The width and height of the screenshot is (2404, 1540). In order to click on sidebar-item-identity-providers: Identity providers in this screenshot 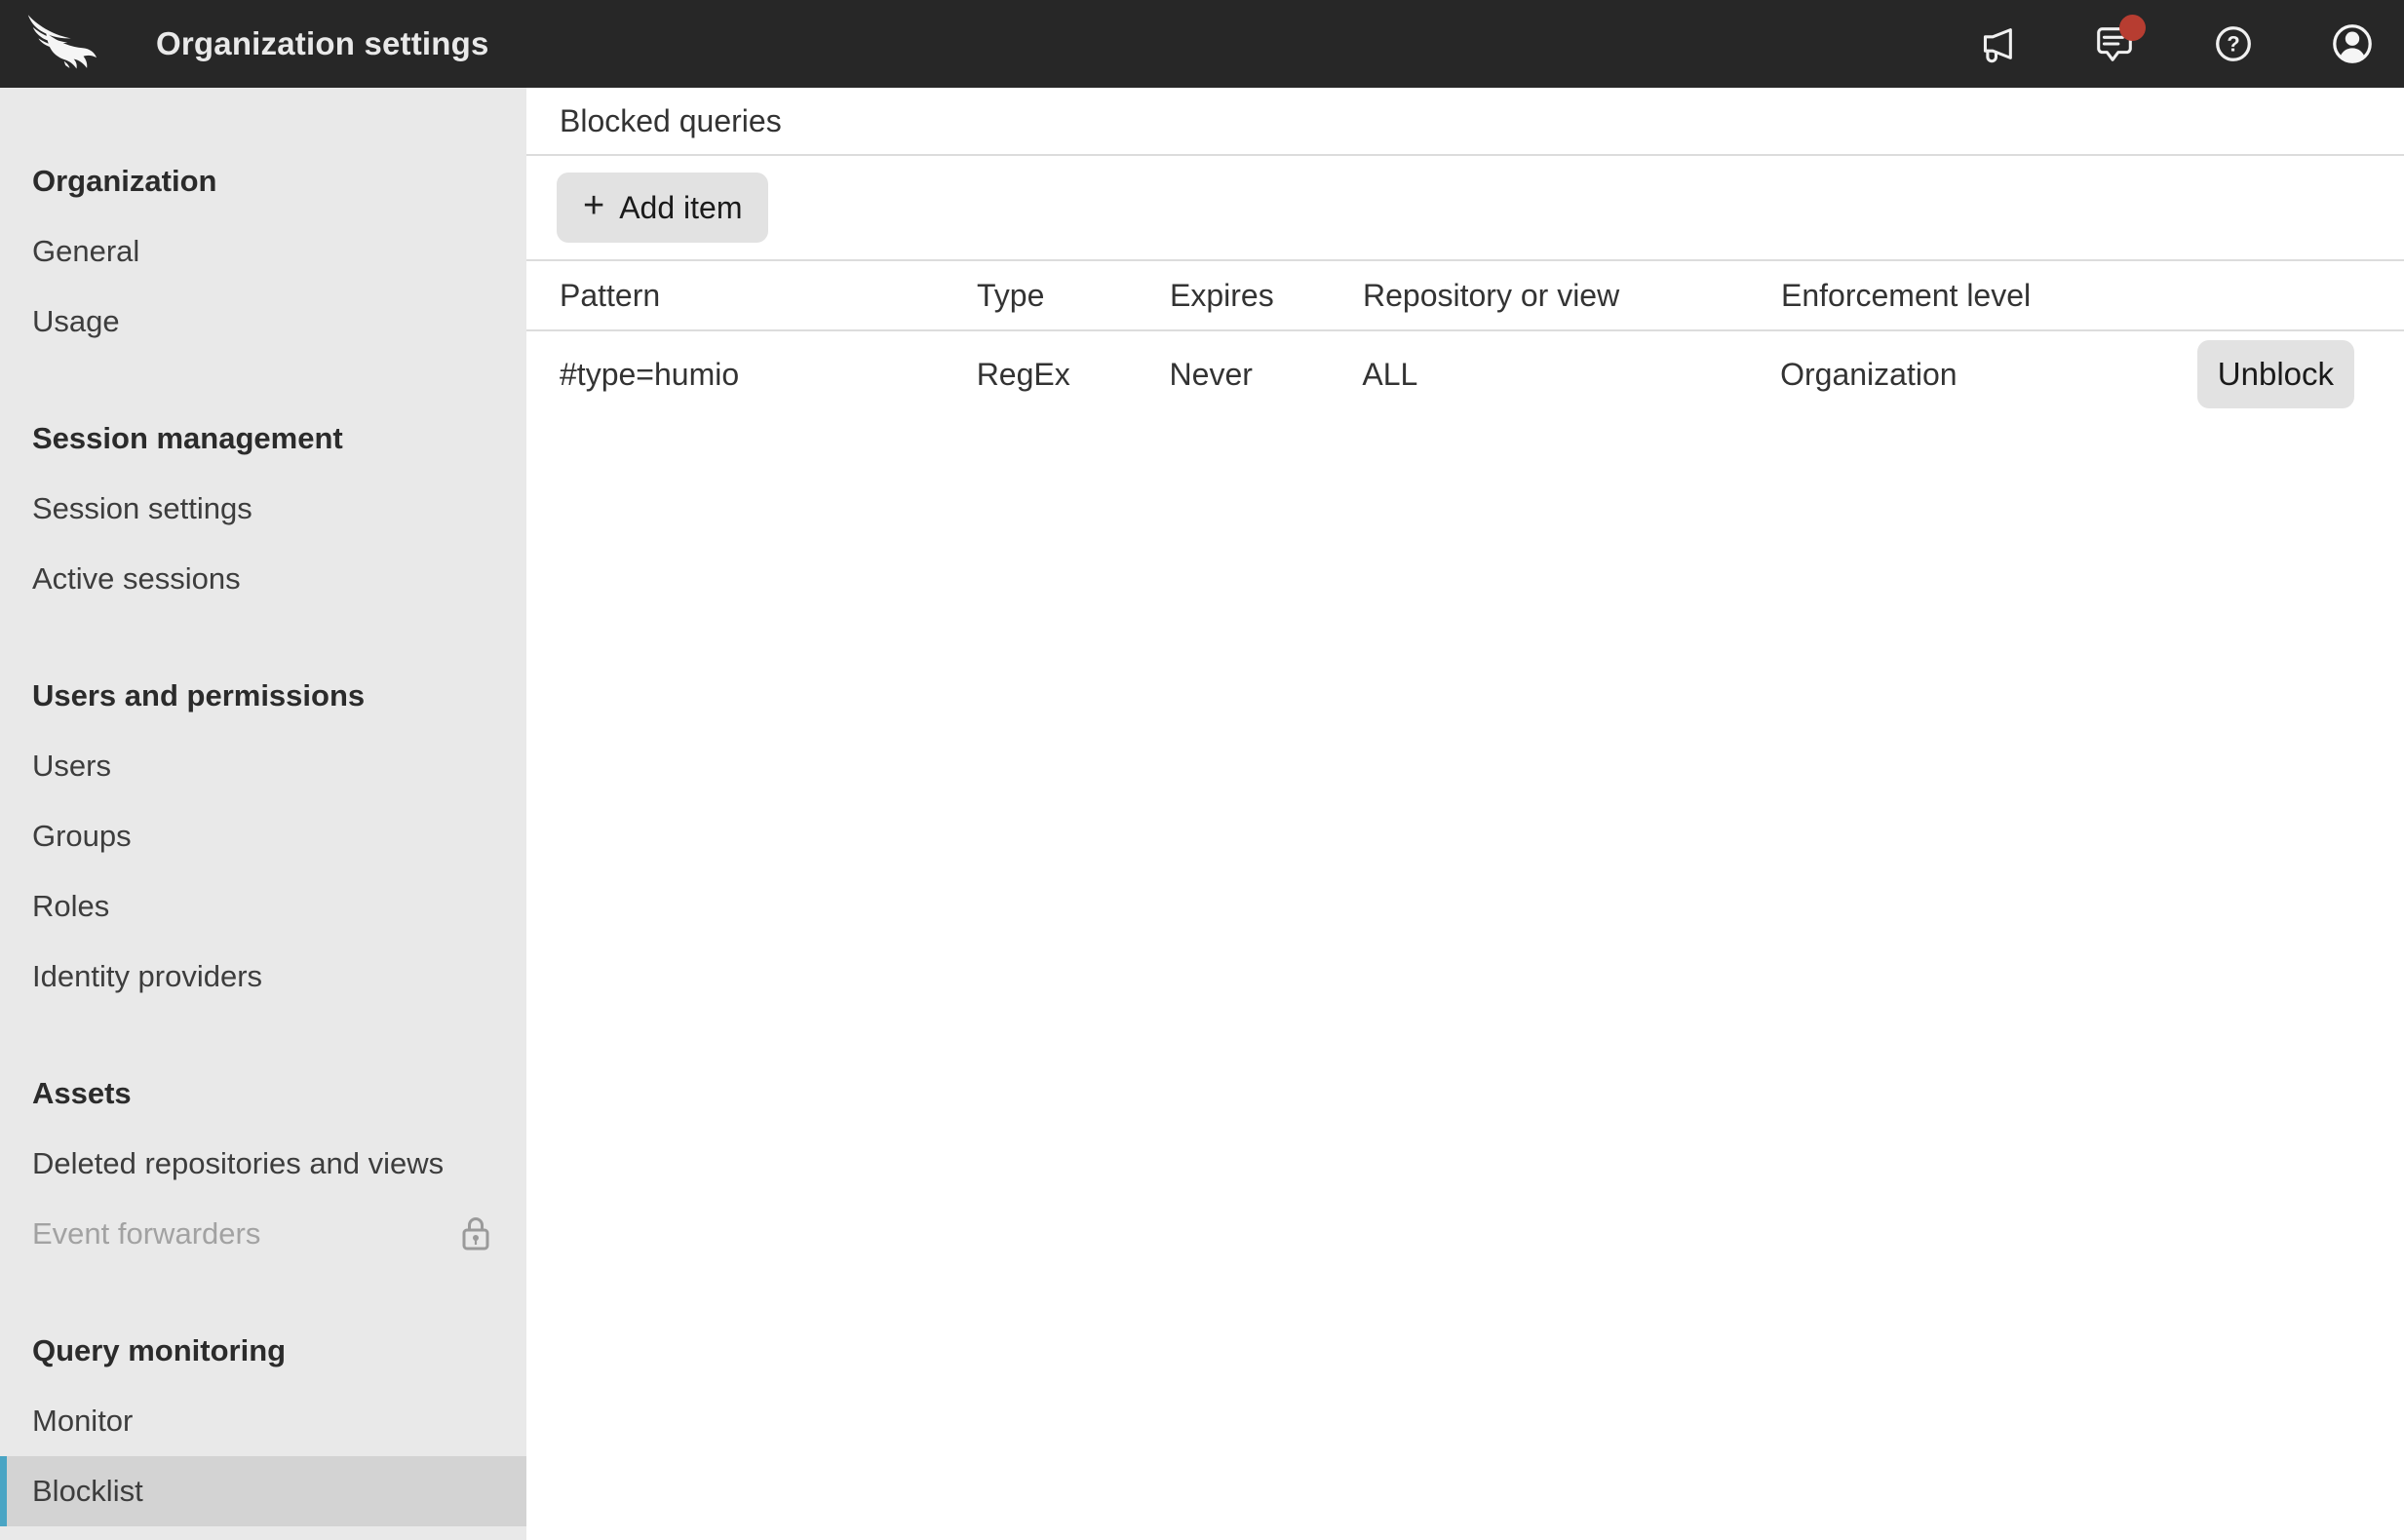, I will do `click(263, 977)`.